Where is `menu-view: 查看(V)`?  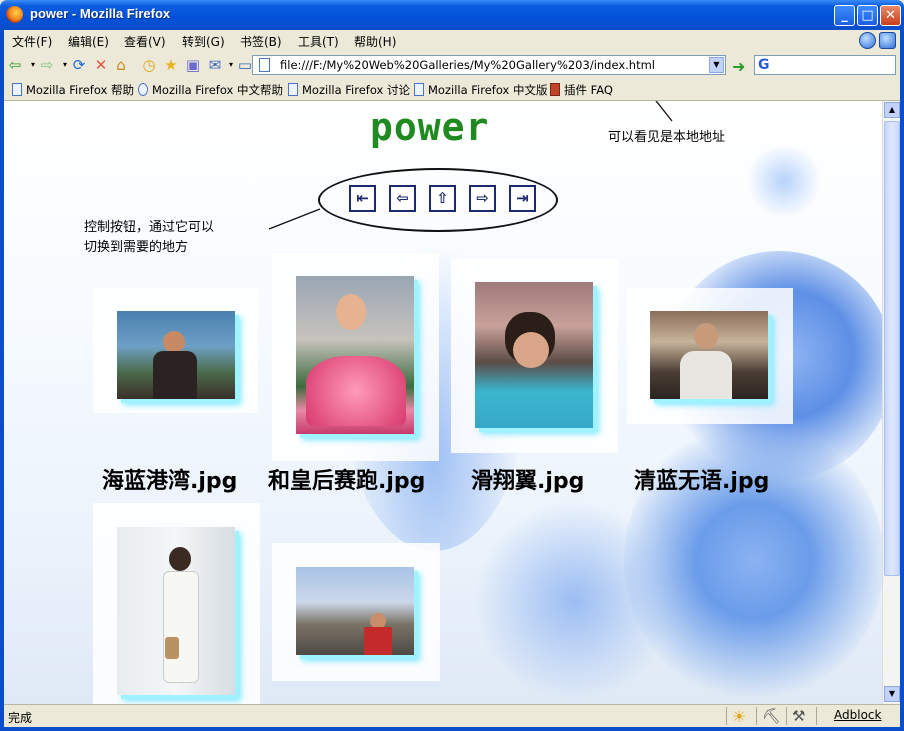 menu-view: 查看(V) is located at coordinates (145, 41).